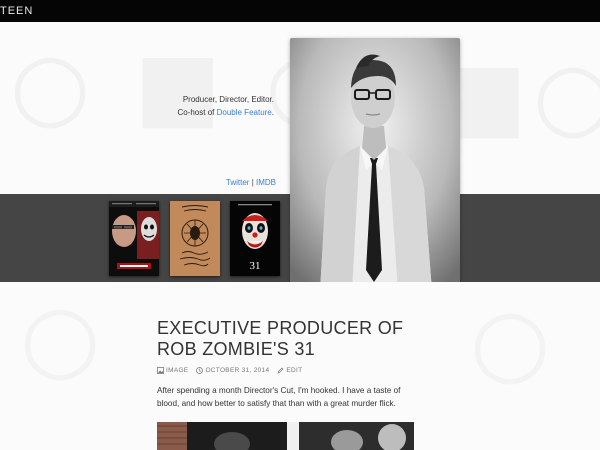 The image size is (600, 450). I want to click on content-watermark-right: ○, so click(510, 341).